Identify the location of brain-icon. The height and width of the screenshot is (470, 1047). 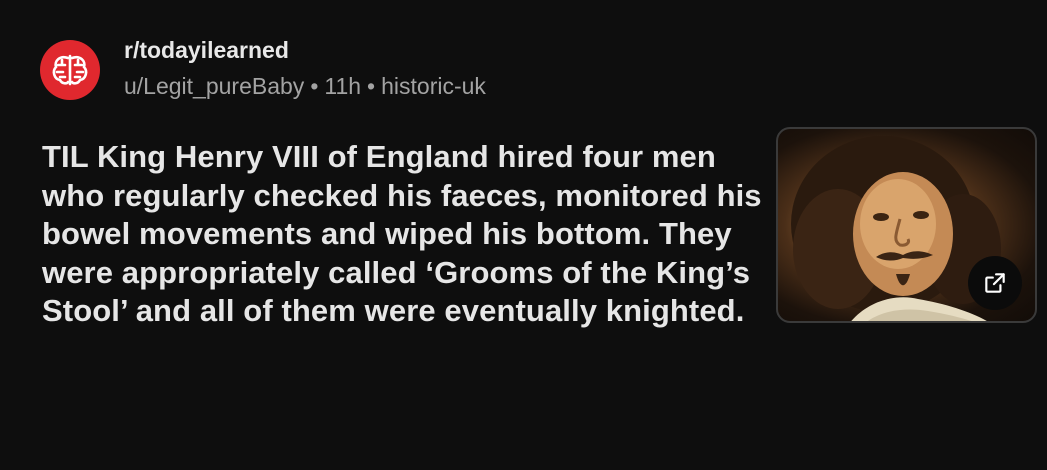
(70, 70).